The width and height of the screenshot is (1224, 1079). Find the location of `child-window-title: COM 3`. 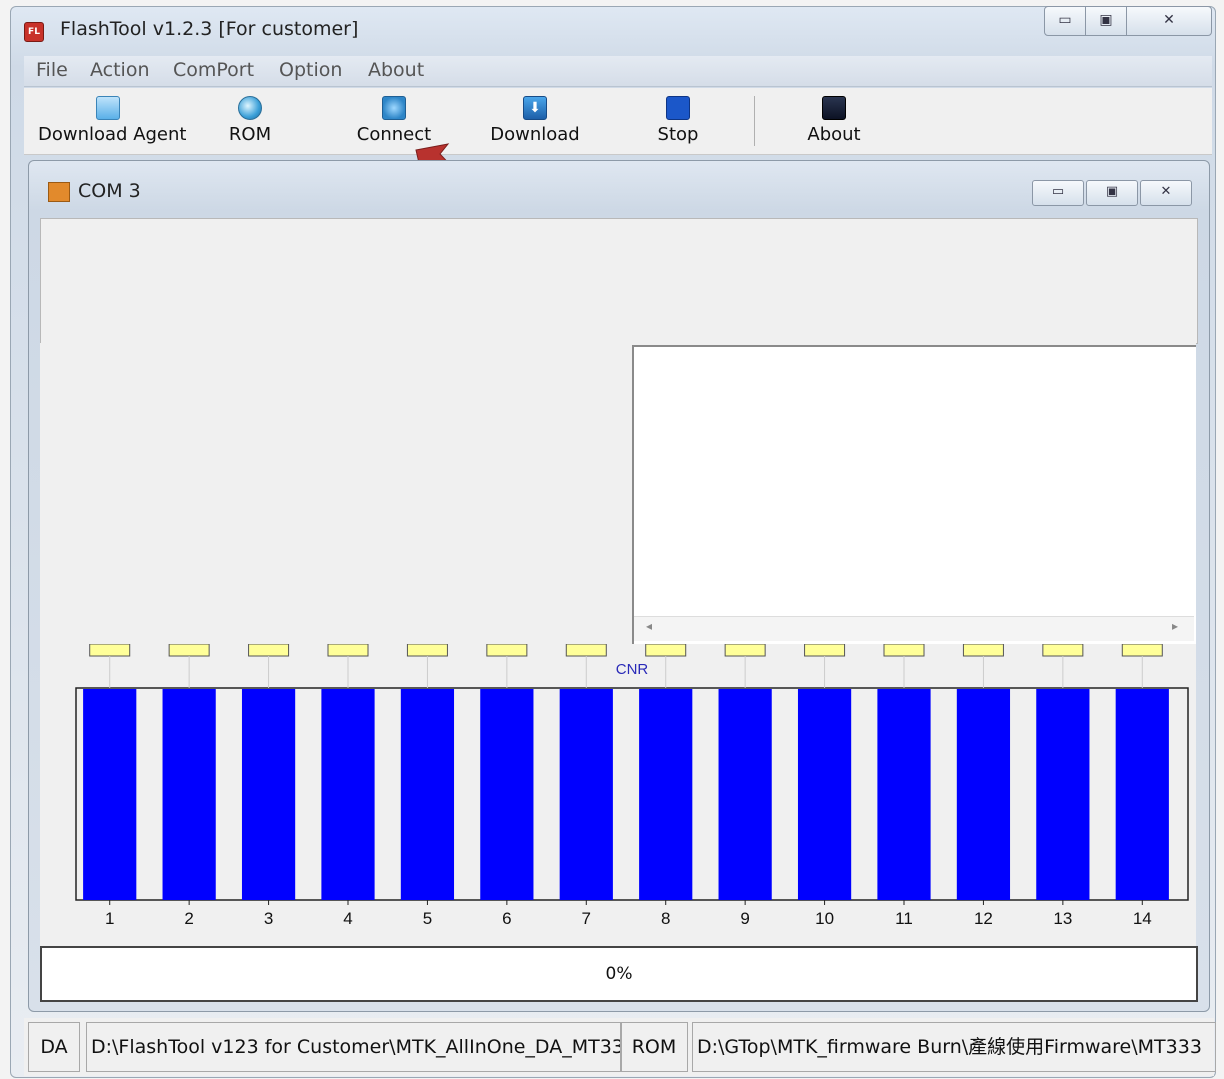

child-window-title: COM 3 is located at coordinates (109, 191).